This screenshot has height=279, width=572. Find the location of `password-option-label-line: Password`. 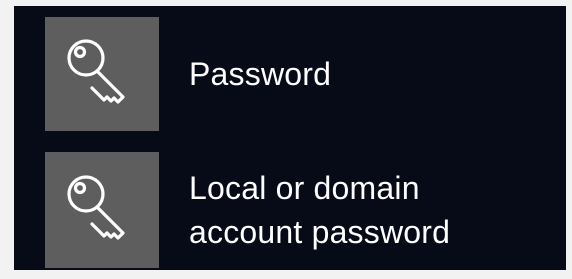

password-option-label-line: Password is located at coordinates (260, 74).